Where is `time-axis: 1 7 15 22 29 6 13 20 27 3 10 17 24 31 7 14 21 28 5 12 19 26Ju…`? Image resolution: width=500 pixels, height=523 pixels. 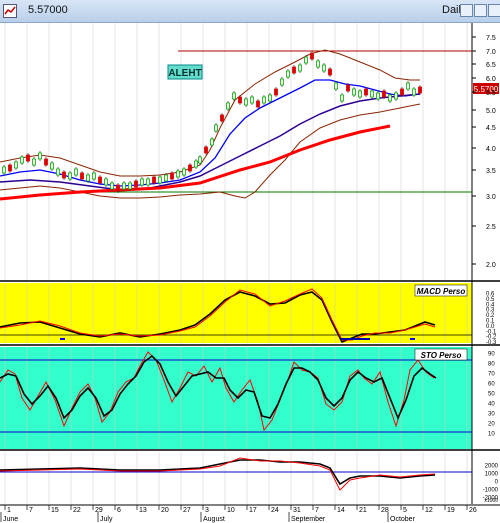 time-axis: 1 7 15 22 29 6 13 20 27 3 10 17 24 31 7 14 21 28 5 12 19 26Ju… is located at coordinates (238, 514).